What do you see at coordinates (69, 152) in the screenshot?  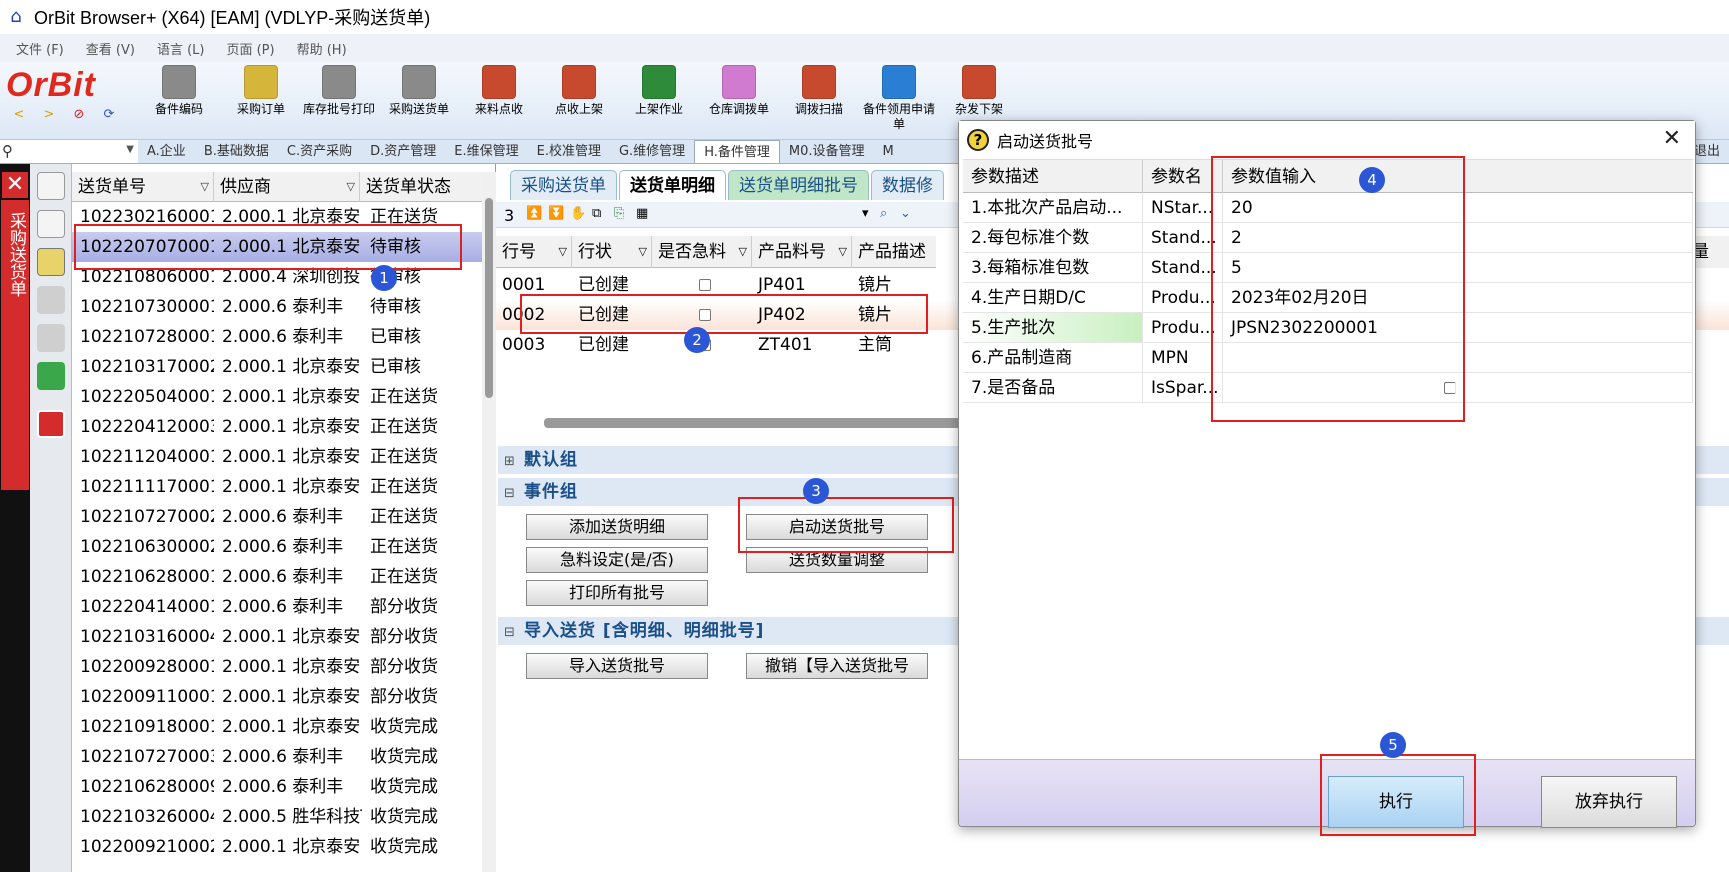 I see `module-search: ⚲ ▼` at bounding box center [69, 152].